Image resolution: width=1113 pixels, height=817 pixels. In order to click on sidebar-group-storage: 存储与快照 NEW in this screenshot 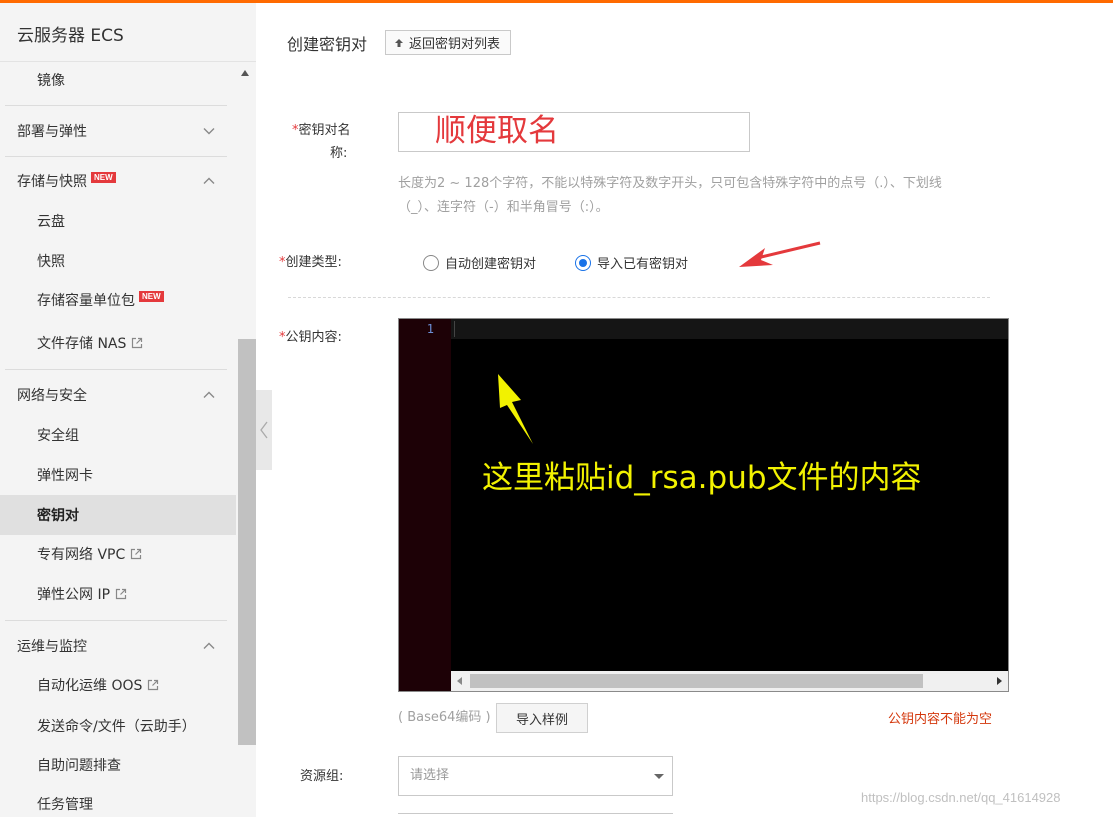, I will do `click(66, 182)`.